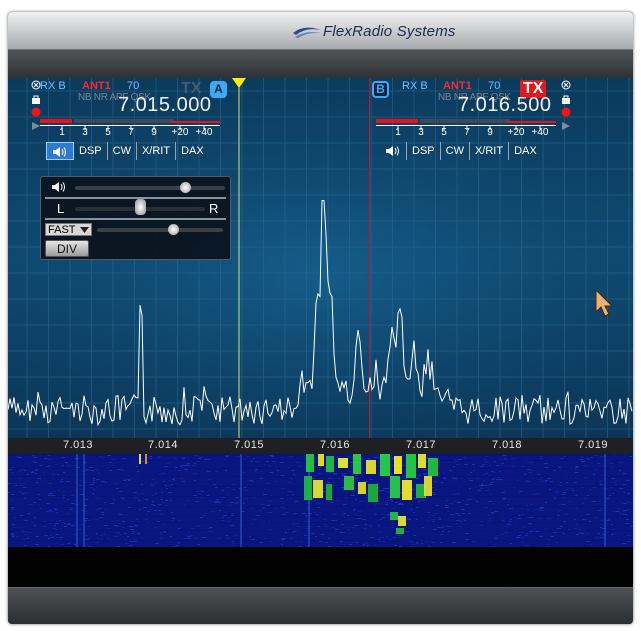 This screenshot has width=641, height=631. Describe the element at coordinates (393, 151) in the screenshot. I see `slice-b-audio-tab` at that location.